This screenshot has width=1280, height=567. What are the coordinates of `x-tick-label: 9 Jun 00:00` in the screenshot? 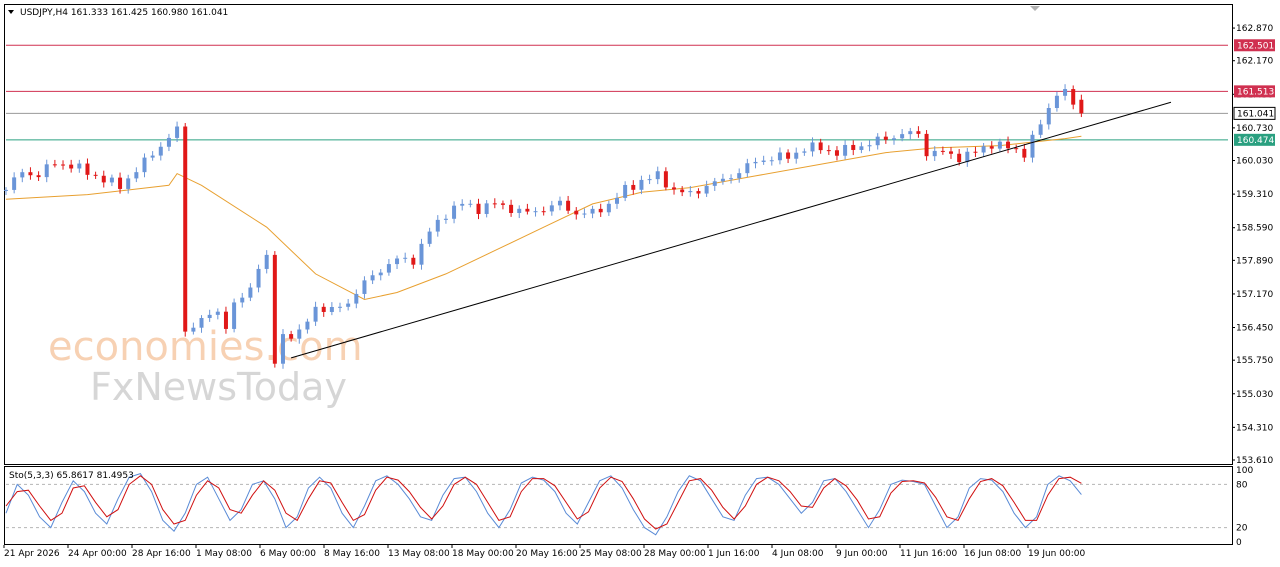 It's located at (862, 554).